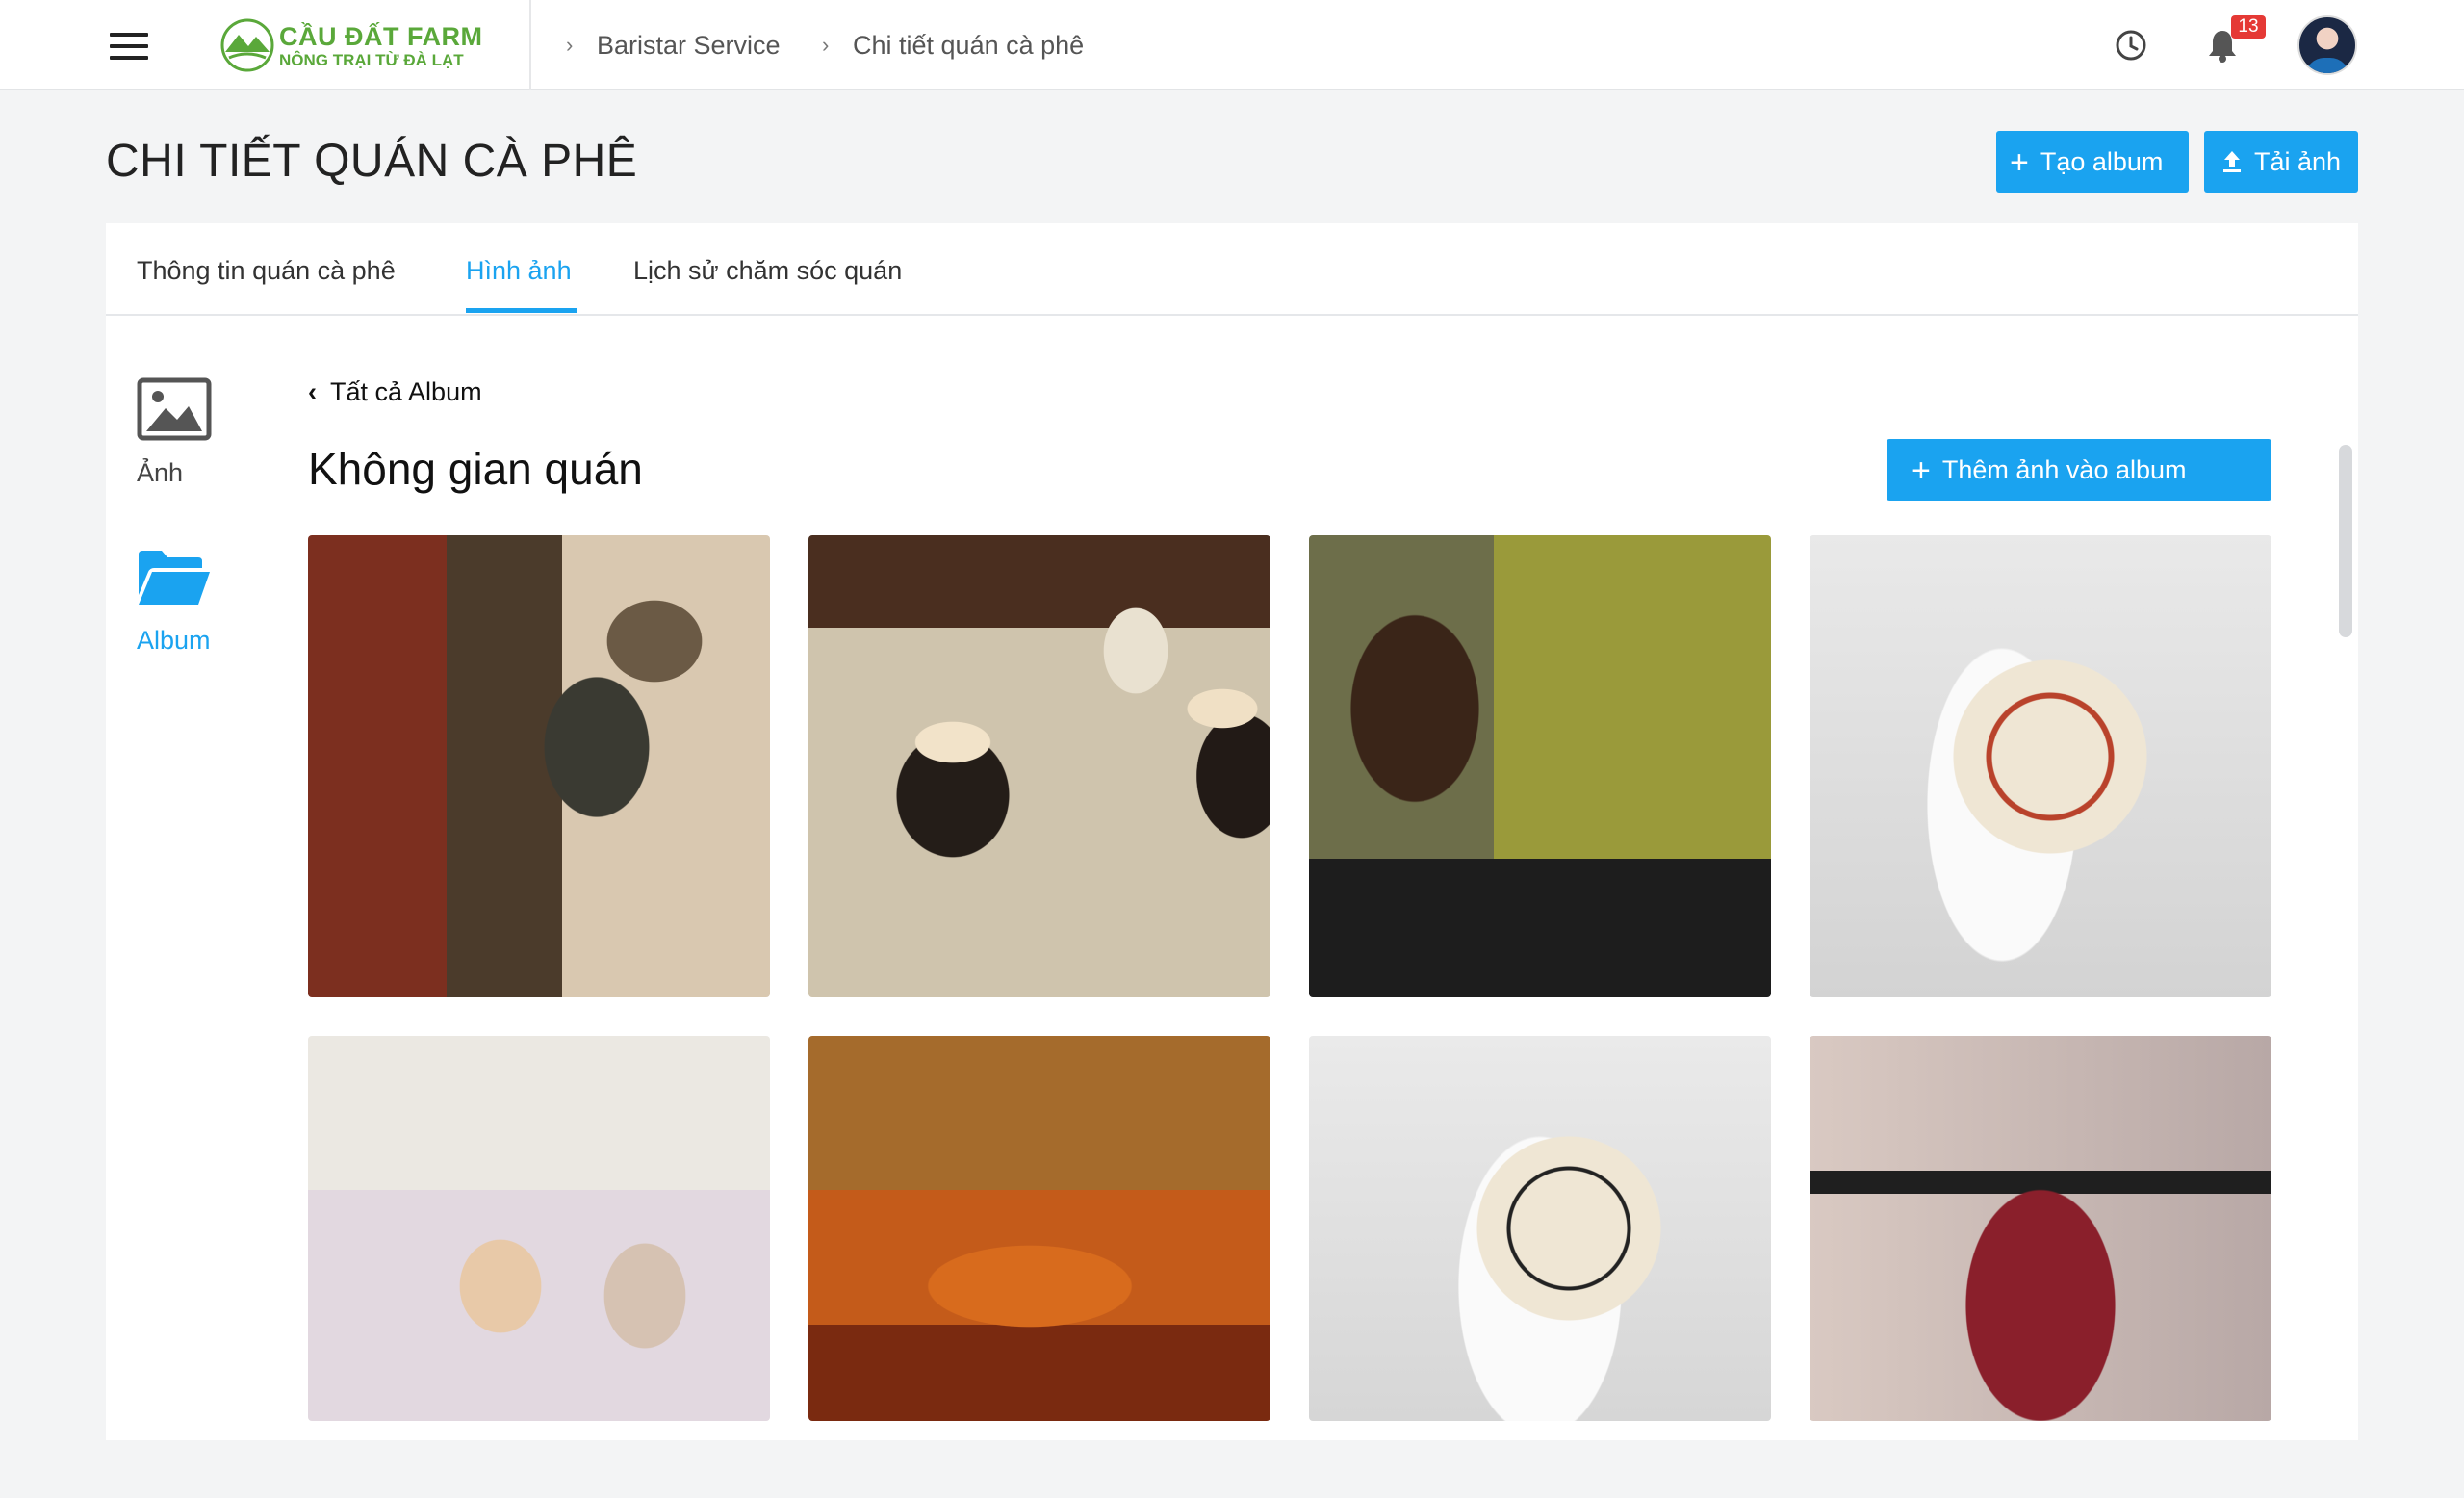 The height and width of the screenshot is (1498, 2464). I want to click on album-title: Không gian quán, so click(475, 469).